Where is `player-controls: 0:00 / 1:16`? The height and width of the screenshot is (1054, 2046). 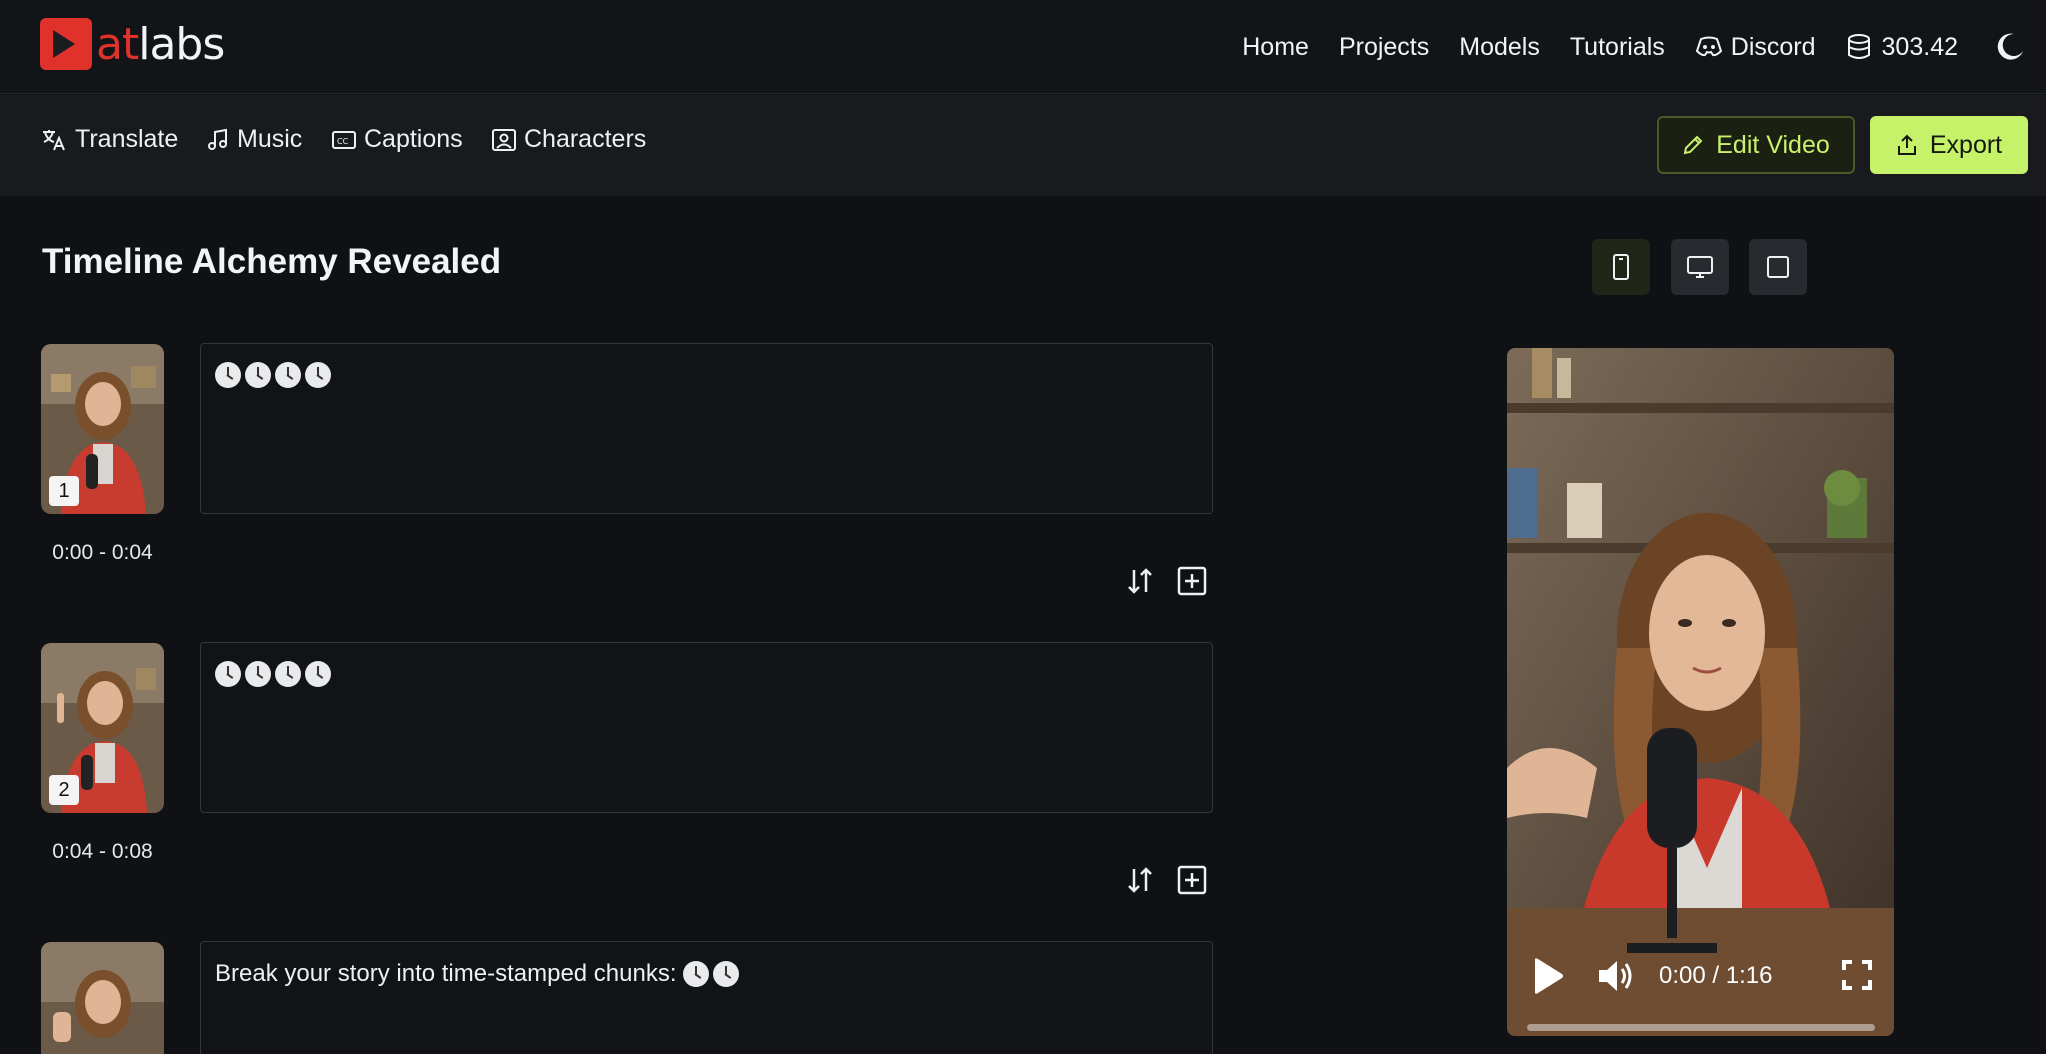 player-controls: 0:00 / 1:16 is located at coordinates (1700, 982).